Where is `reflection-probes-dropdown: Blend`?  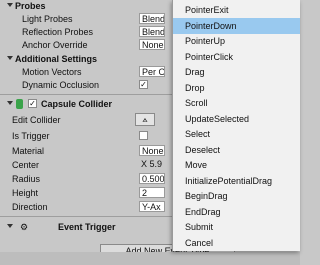
reflection-probes-dropdown: Blend is located at coordinates (152, 31).